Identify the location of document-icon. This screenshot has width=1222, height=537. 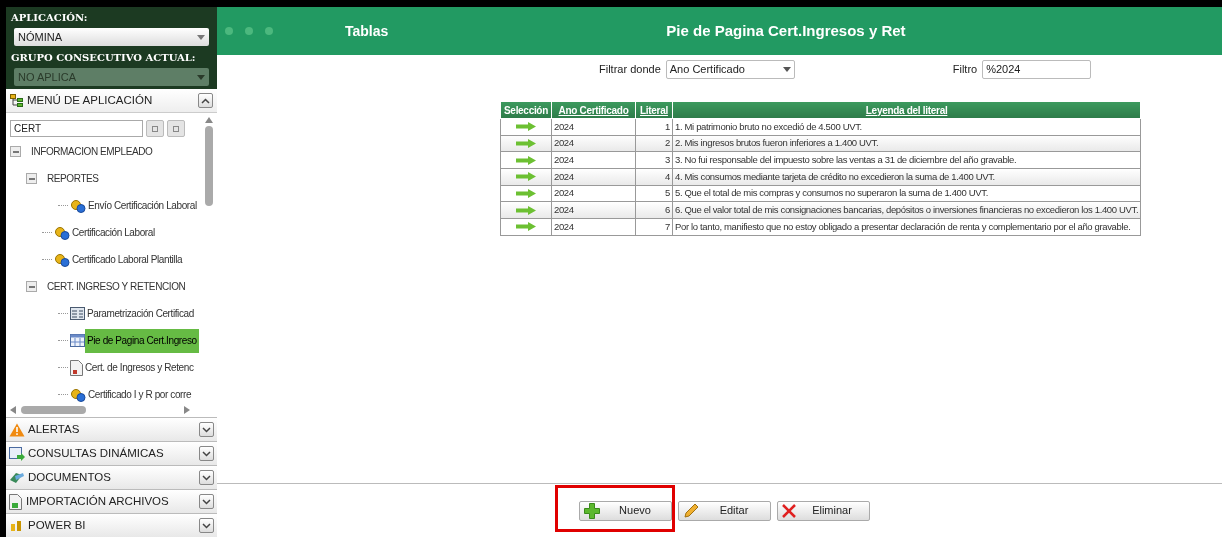
(76, 367).